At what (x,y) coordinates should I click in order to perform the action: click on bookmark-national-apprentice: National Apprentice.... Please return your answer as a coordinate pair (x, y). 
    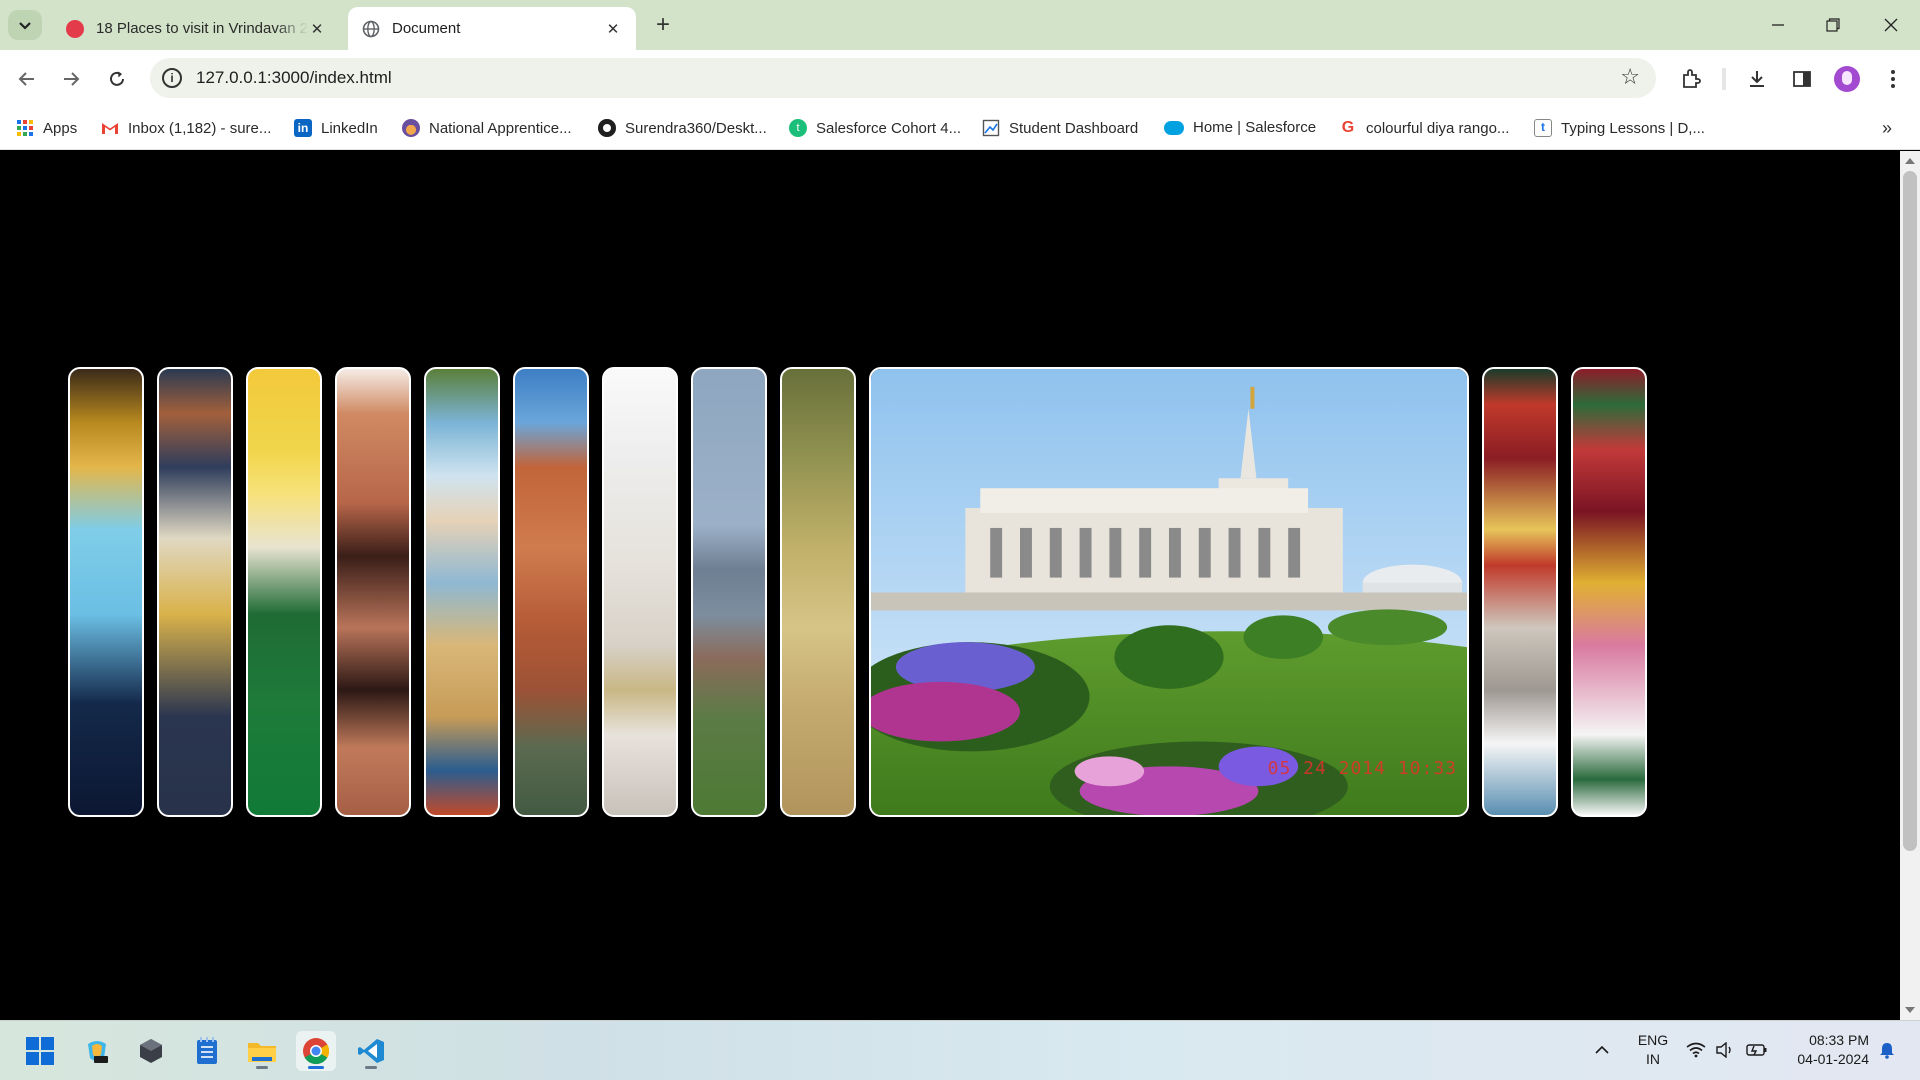
    Looking at the image, I should click on (487, 128).